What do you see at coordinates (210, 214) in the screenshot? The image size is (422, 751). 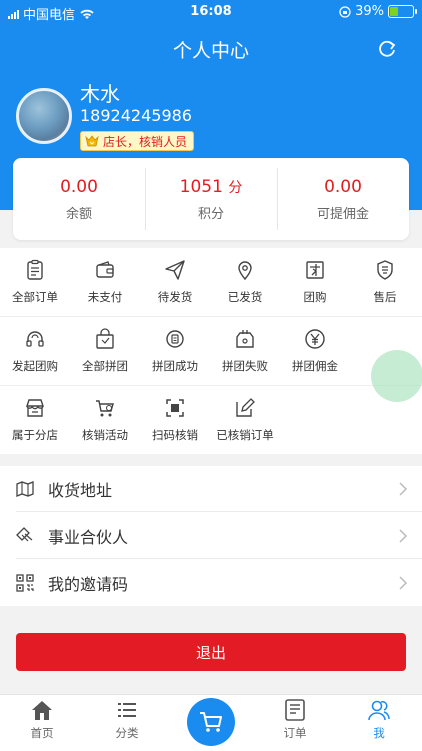 I see `stat-points-label: 积分` at bounding box center [210, 214].